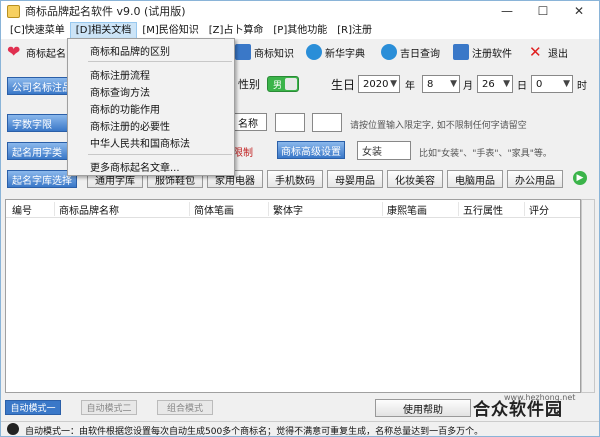  I want to click on brand-name-button: ❤ 商标起名, so click(36, 52).